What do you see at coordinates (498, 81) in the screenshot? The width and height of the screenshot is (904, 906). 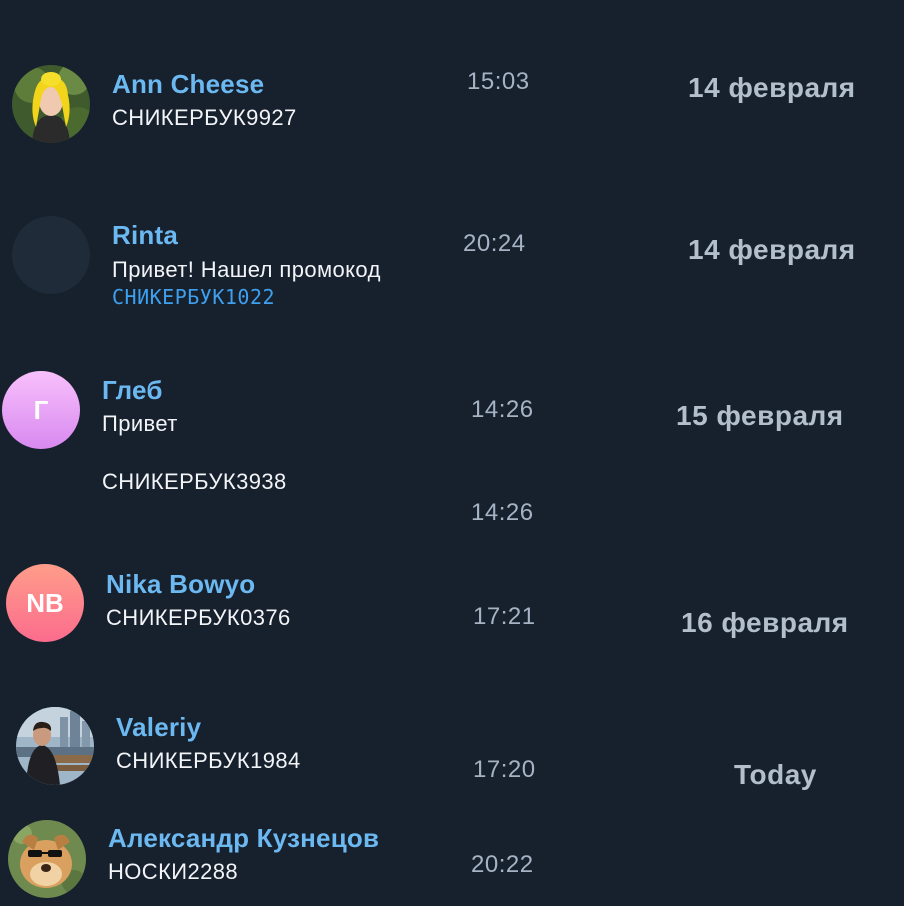 I see `chat-time: 15:03` at bounding box center [498, 81].